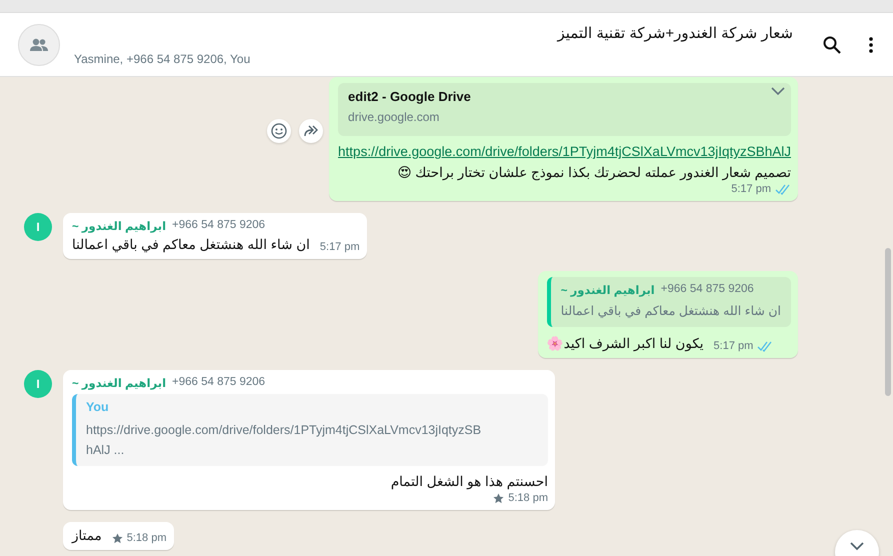  I want to click on emoji-button, so click(279, 131).